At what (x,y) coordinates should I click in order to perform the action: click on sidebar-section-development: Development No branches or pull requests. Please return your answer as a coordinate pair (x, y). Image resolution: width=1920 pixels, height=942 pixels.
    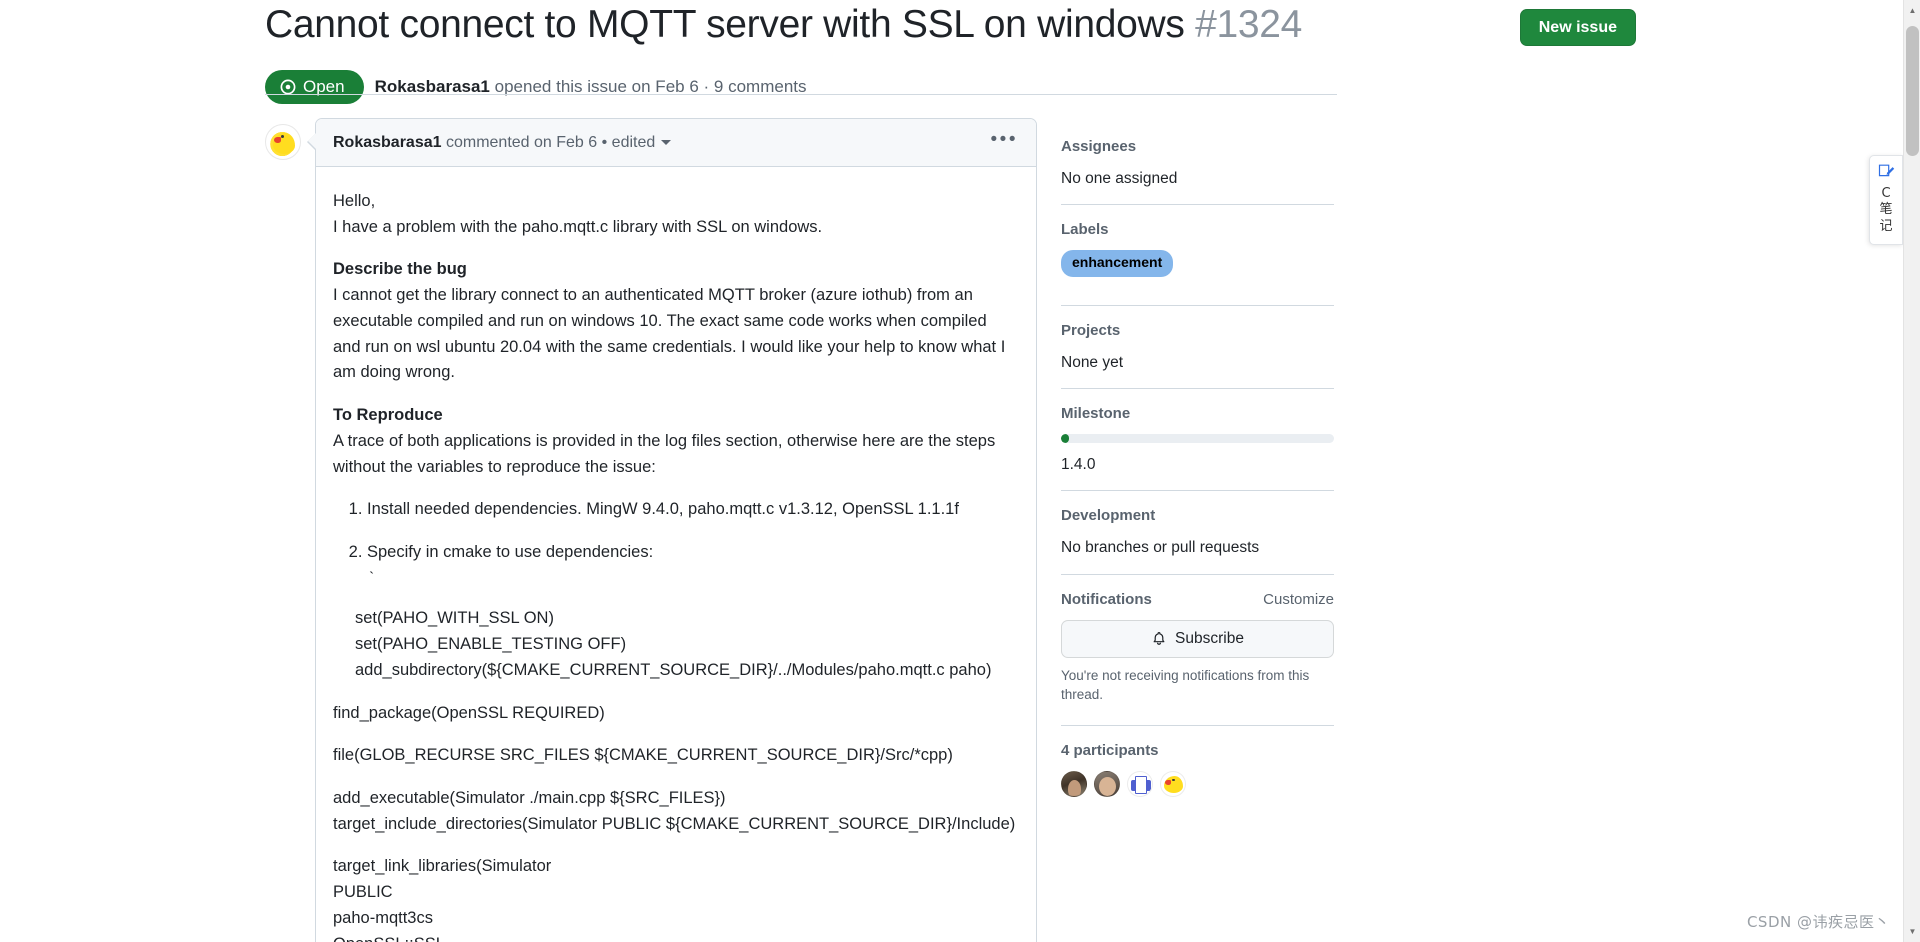
    Looking at the image, I should click on (1197, 540).